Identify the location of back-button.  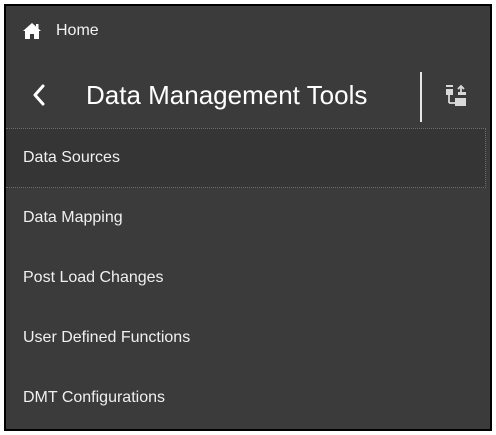
(39, 97).